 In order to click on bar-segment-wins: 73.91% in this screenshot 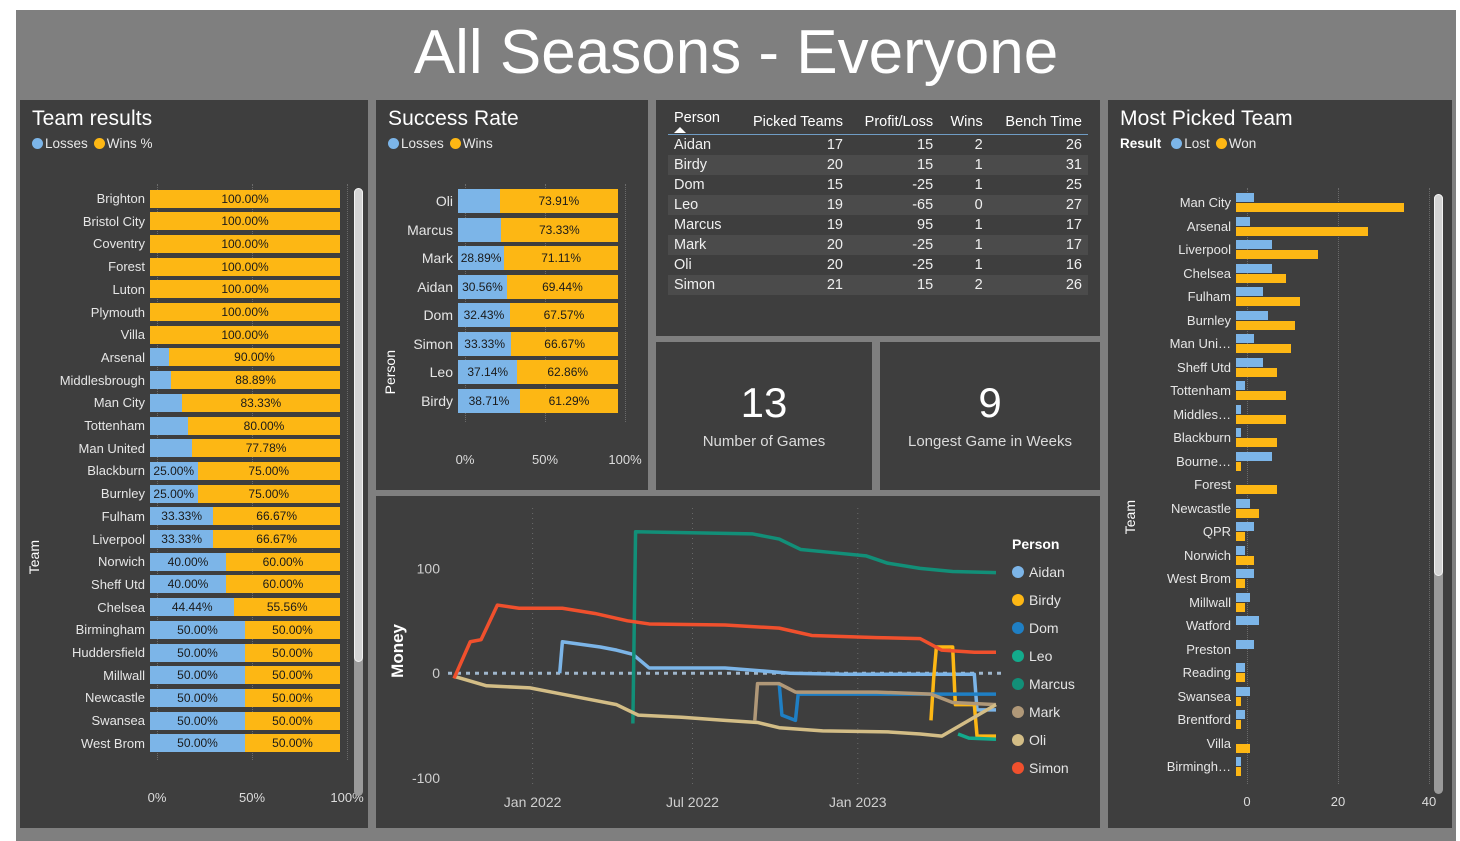, I will do `click(558, 201)`.